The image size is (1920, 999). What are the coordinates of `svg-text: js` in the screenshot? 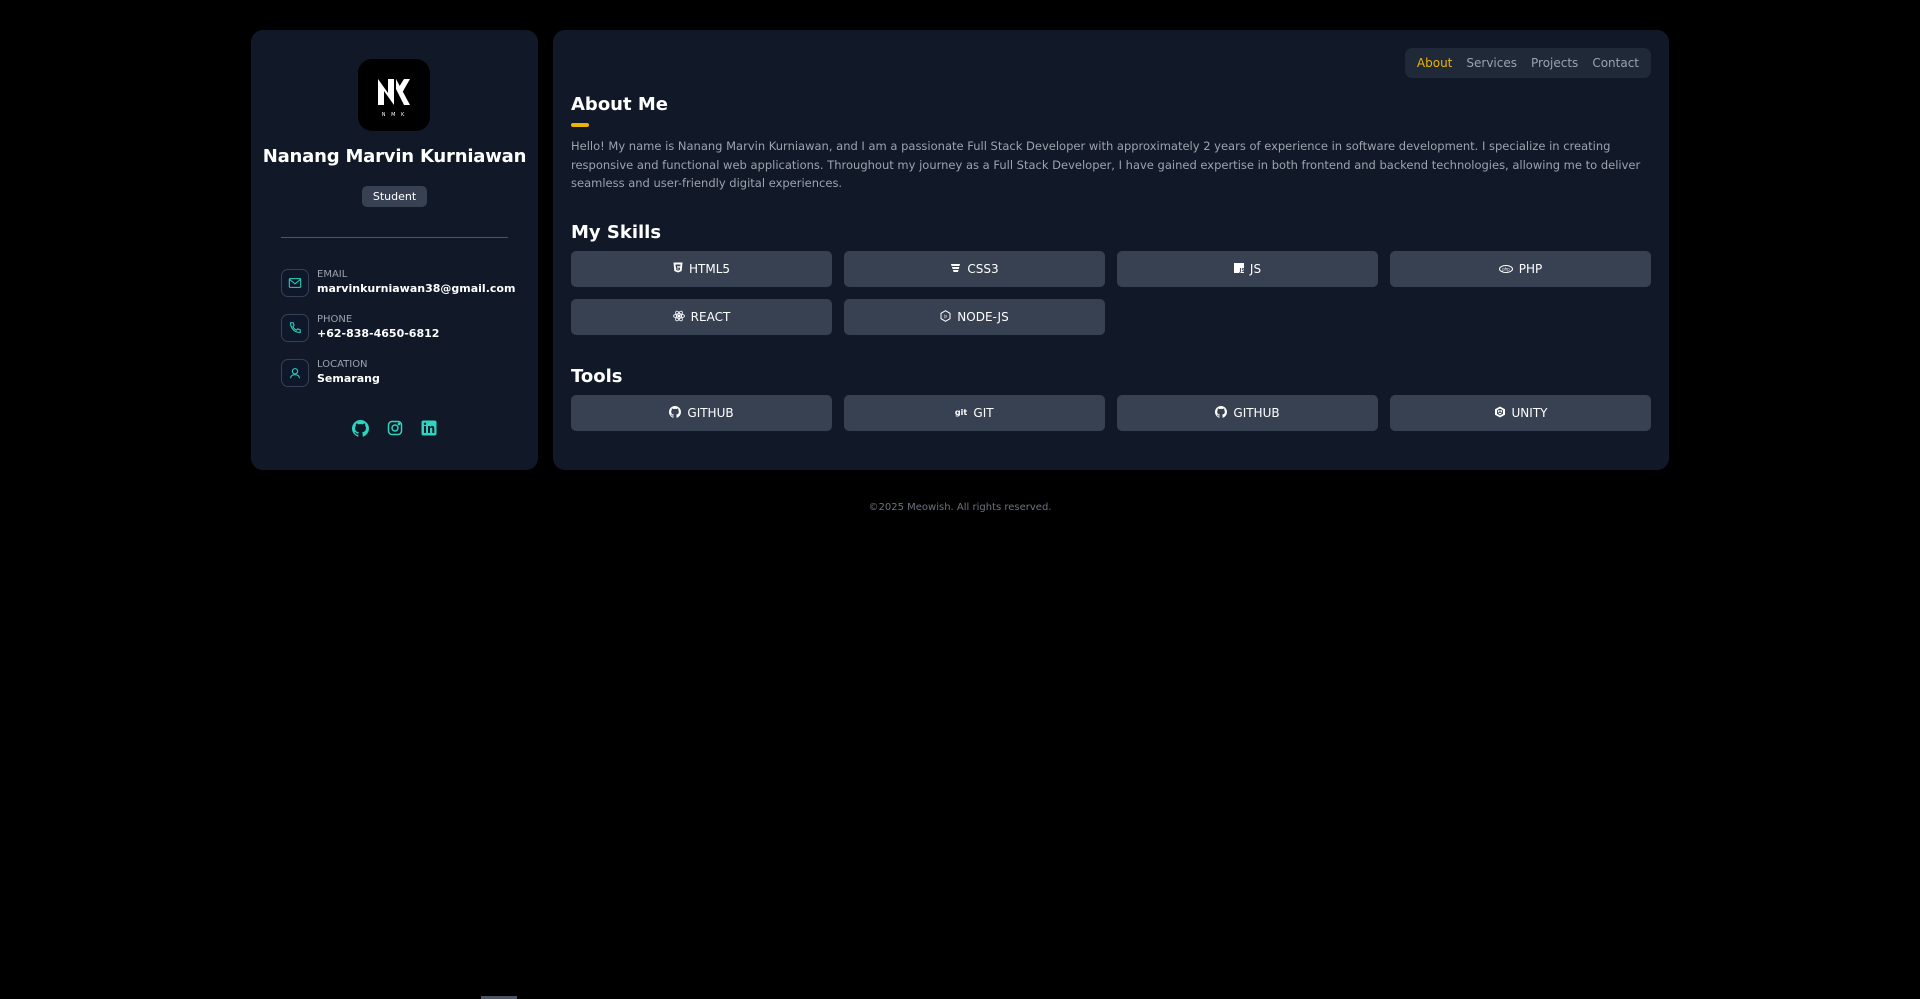 It's located at (945, 315).